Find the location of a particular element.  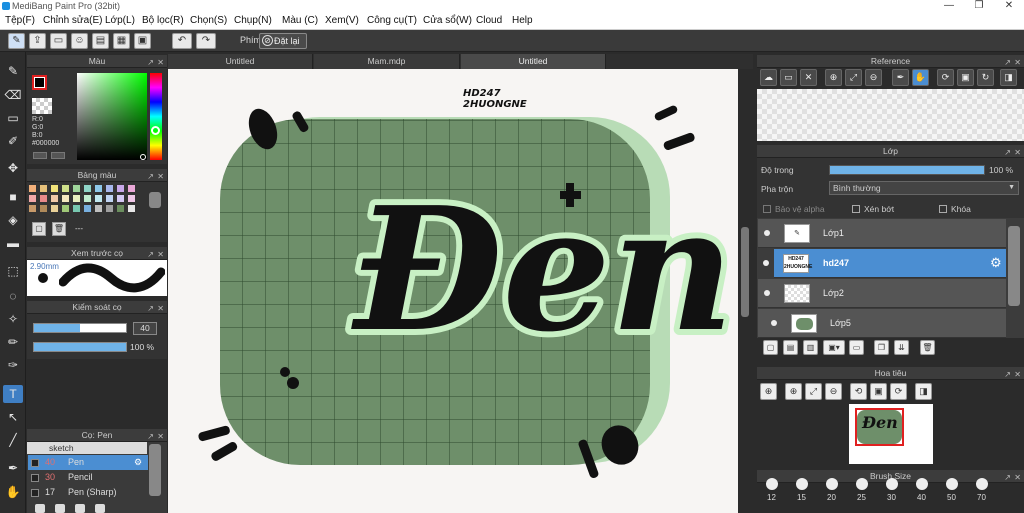

refresh-icon: ↻ is located at coordinates (985, 77).